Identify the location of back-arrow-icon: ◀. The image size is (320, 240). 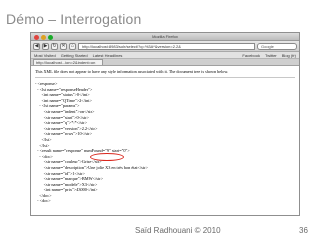
(36, 46).